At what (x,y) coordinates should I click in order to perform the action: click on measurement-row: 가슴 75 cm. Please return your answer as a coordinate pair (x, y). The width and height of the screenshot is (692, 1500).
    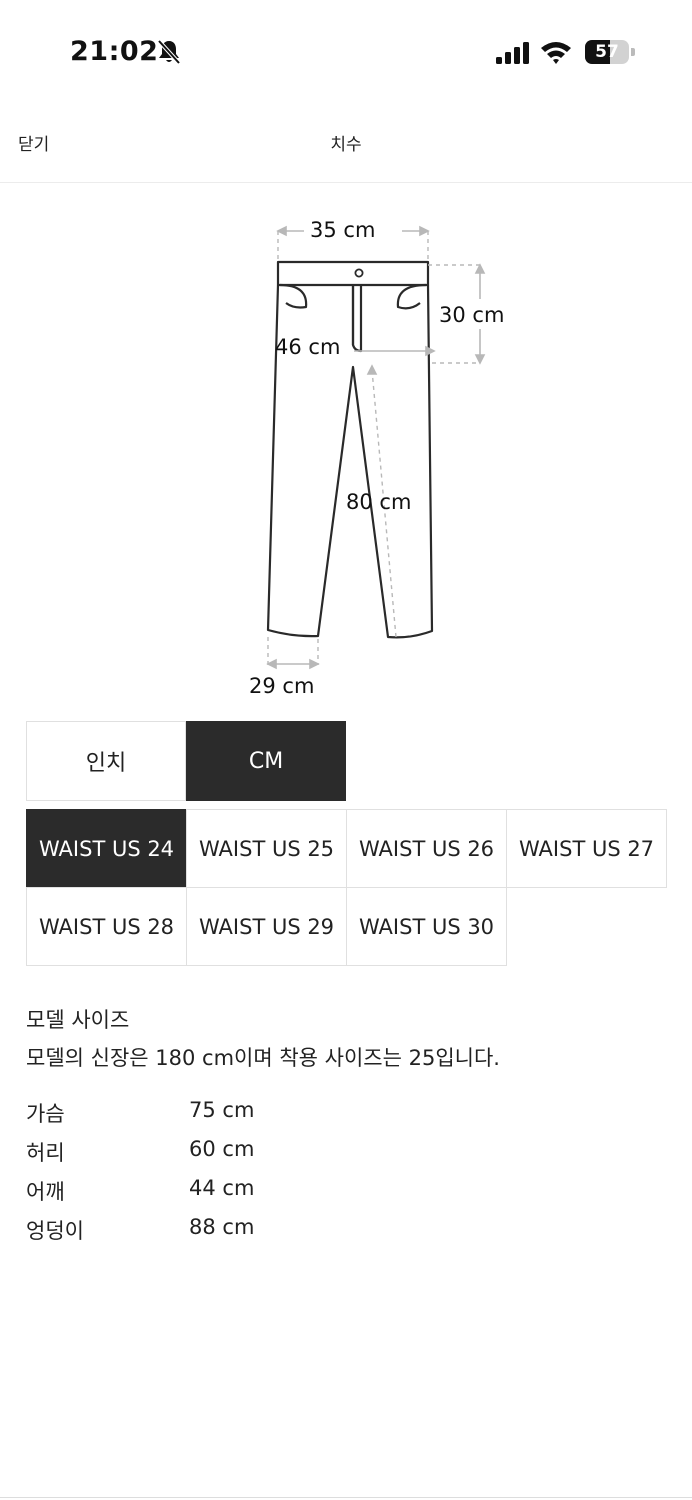
    Looking at the image, I should click on (226, 1117).